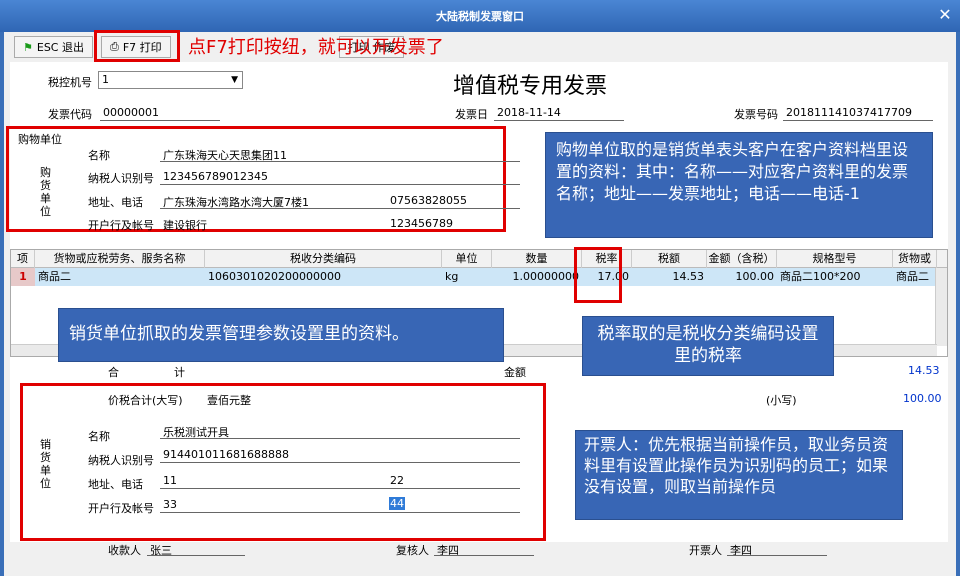  I want to click on invoice-title: 增值税专用发票, so click(530, 86).